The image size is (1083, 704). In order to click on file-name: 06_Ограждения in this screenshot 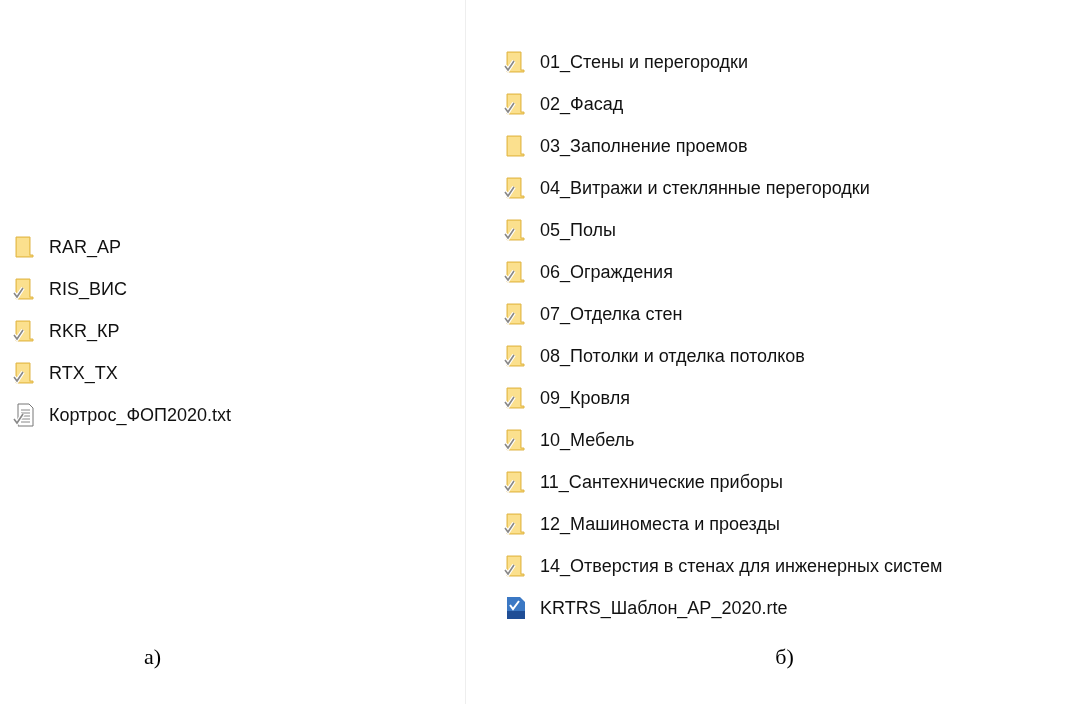, I will do `click(606, 272)`.